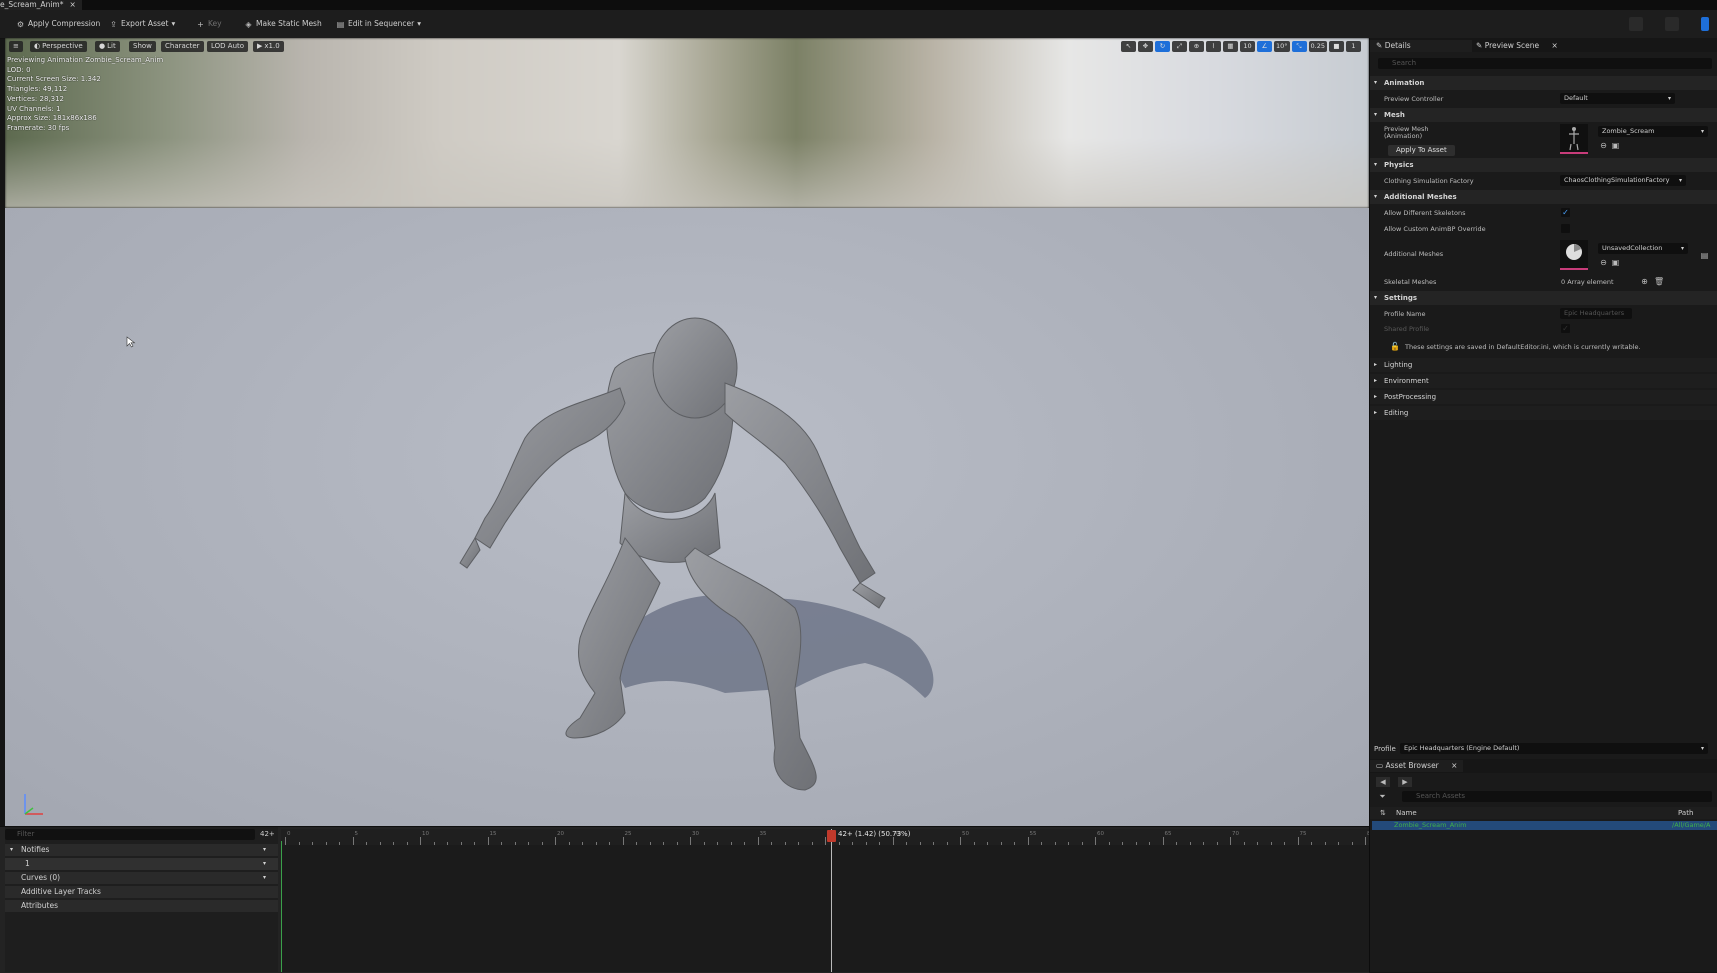 Image resolution: width=1717 pixels, height=973 pixels. I want to click on playhead-line, so click(831, 900).